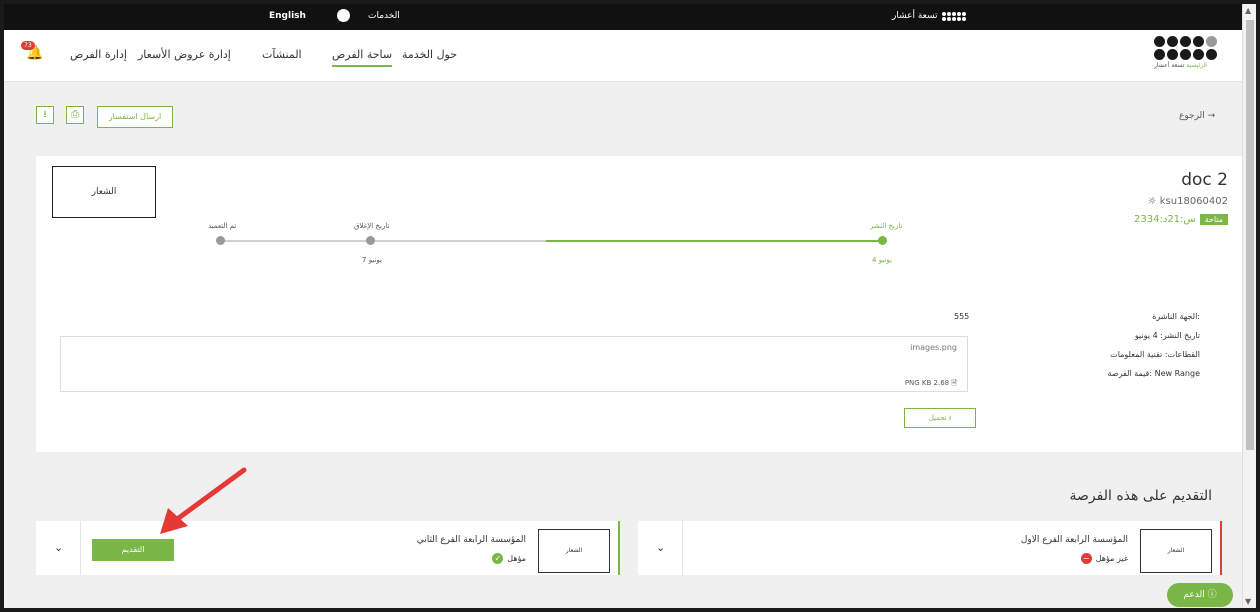 Image resolution: width=1260 pixels, height=612 pixels. Describe the element at coordinates (372, 260) in the screenshot. I see `timeline-date-closing: 7 يونيو` at that location.